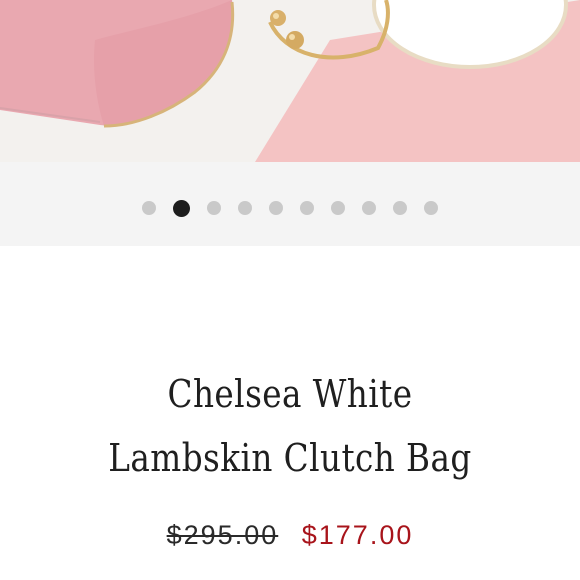  What do you see at coordinates (290, 458) in the screenshot?
I see `product-title-line-2: Lambskin Clutch Bag` at bounding box center [290, 458].